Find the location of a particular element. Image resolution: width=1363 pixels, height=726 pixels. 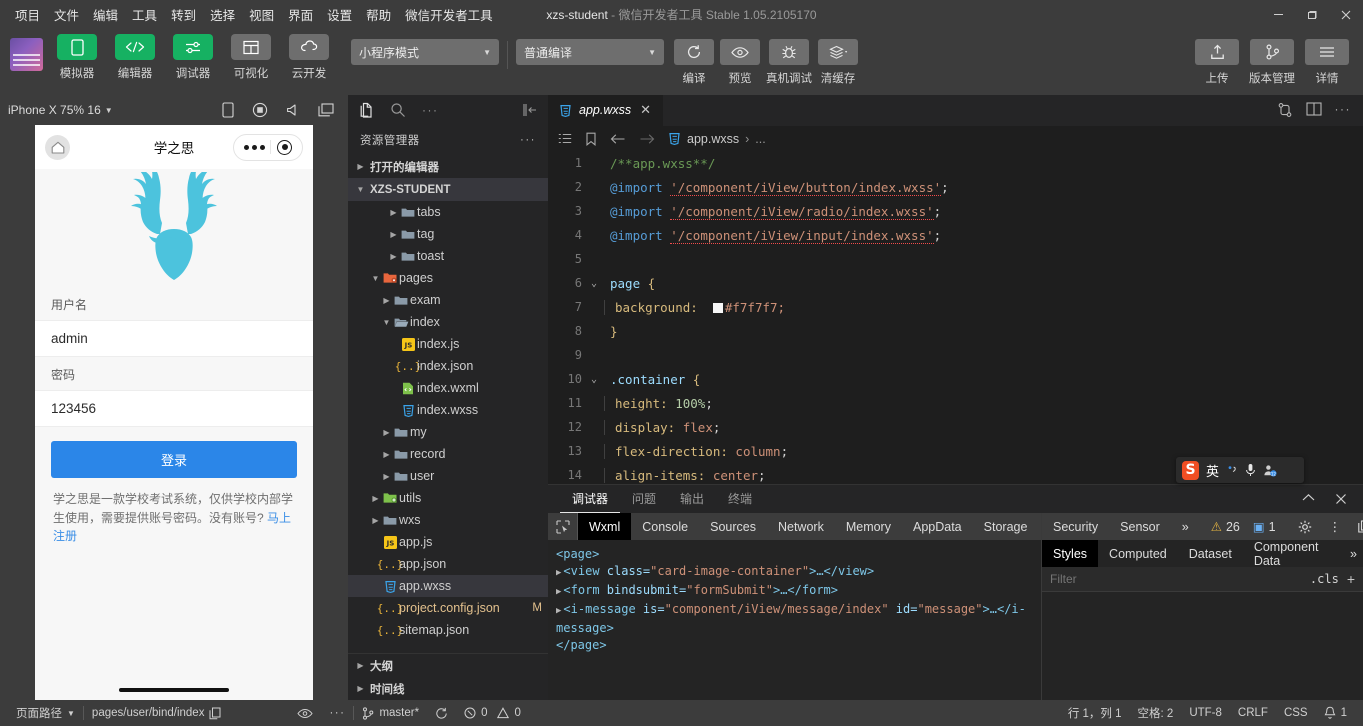

compile-button: 编译 is located at coordinates (694, 62).